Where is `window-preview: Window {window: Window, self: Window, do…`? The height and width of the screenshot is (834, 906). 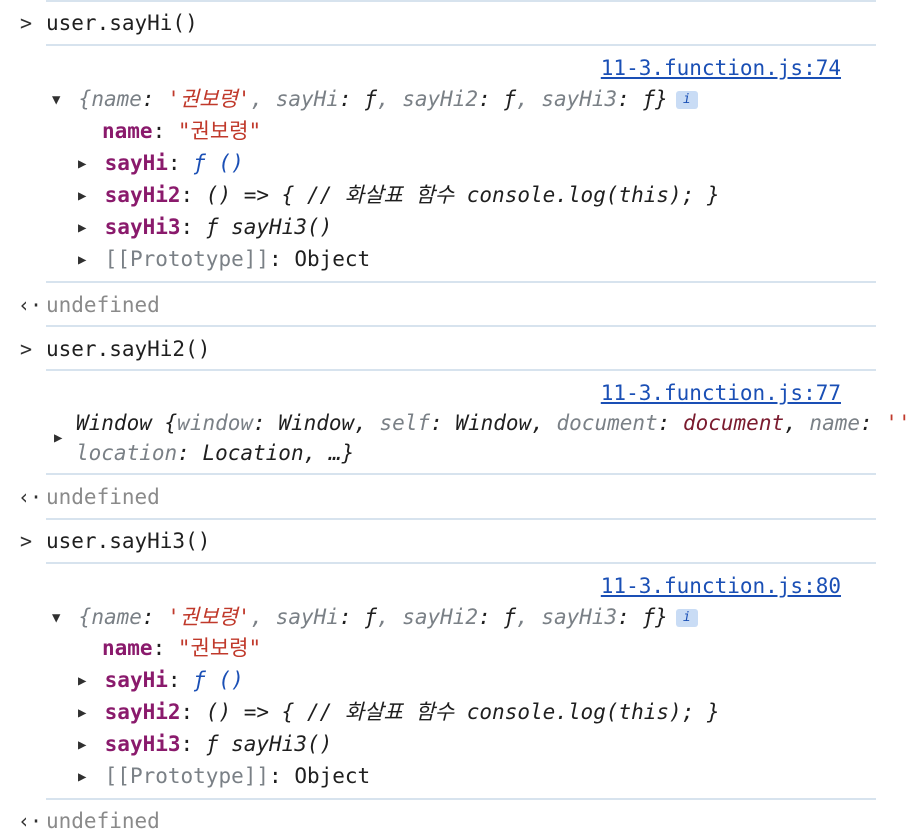
window-preview: Window {window: Window, self: Window, do… is located at coordinates (491, 423).